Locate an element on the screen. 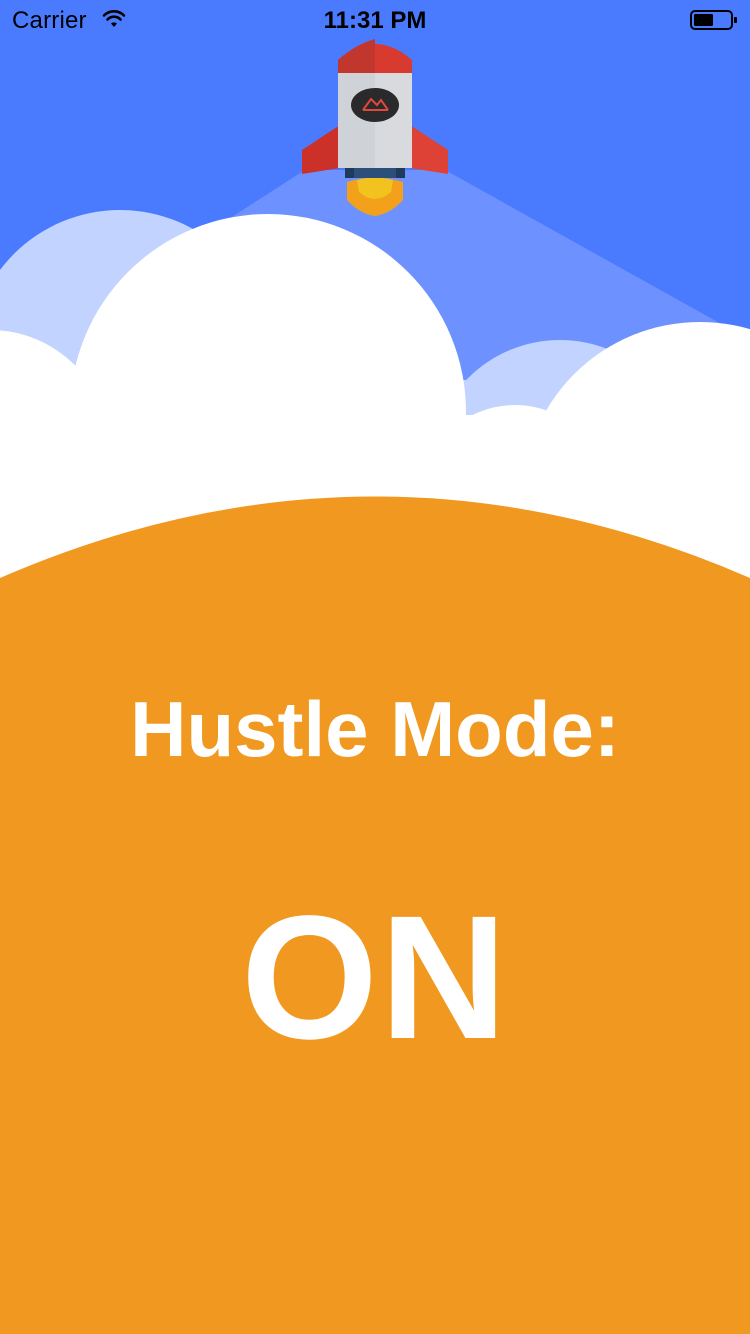  status-bar: Carrier 11:31 PM is located at coordinates (375, 20).